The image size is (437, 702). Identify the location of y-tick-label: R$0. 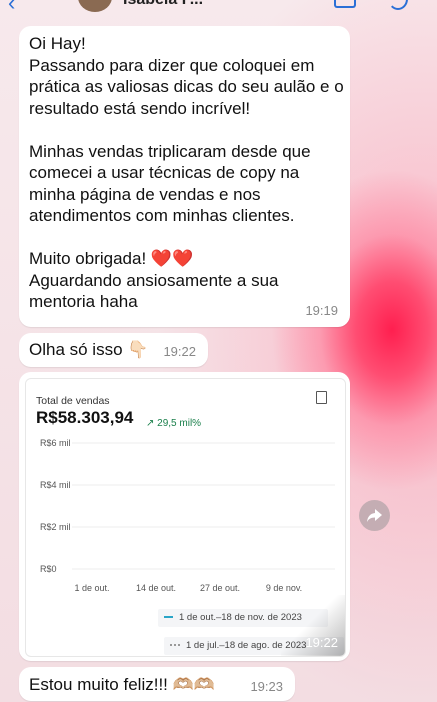
(48, 569).